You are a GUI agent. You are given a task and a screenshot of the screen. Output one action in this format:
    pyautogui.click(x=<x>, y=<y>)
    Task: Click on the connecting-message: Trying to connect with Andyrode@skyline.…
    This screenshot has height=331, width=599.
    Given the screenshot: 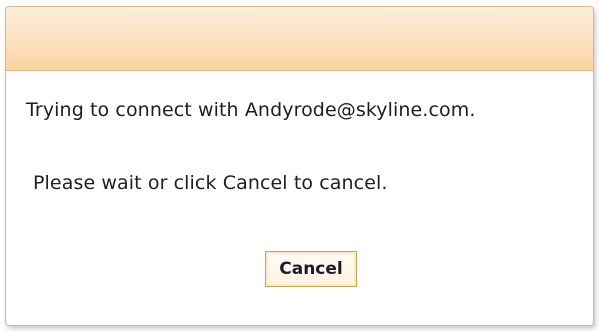 What is the action you would take?
    pyautogui.click(x=251, y=110)
    